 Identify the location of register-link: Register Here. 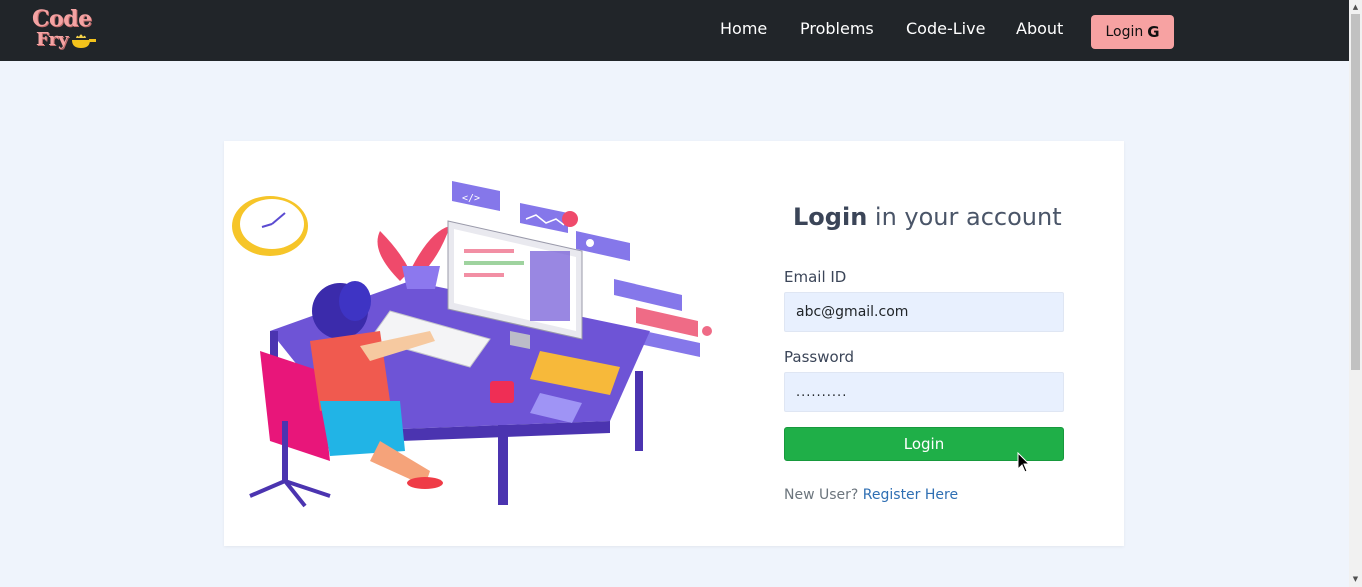
(910, 495).